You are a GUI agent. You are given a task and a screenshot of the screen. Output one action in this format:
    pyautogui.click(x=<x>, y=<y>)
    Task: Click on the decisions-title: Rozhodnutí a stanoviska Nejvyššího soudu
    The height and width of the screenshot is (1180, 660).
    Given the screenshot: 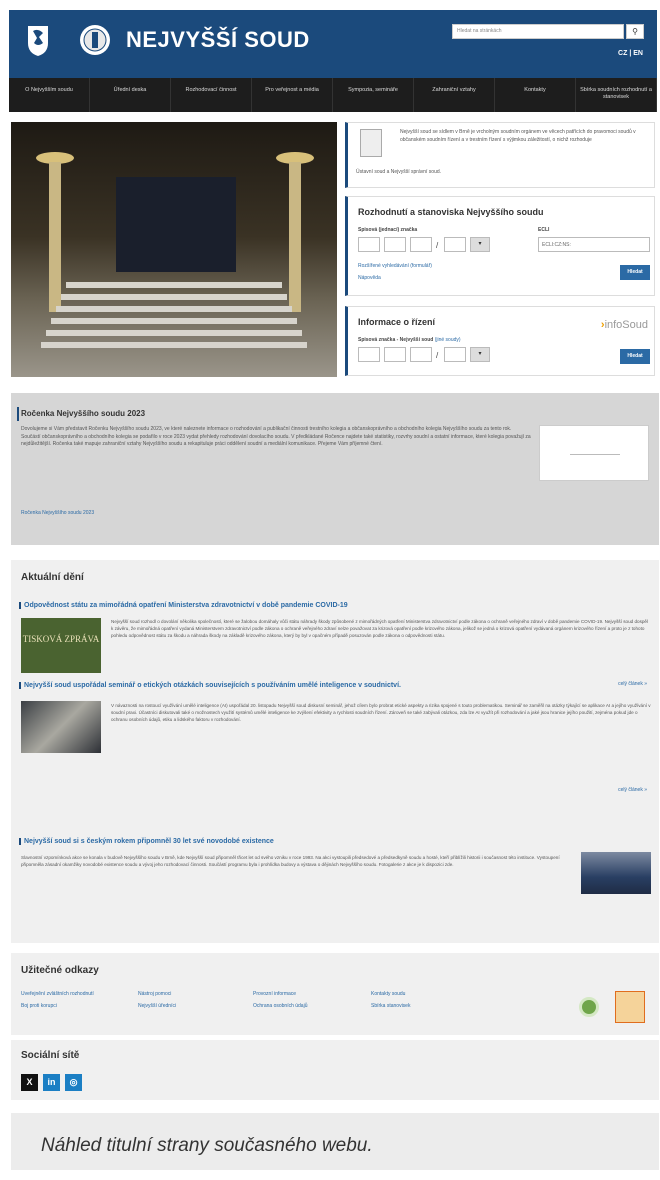 What is the action you would take?
    pyautogui.click(x=451, y=212)
    